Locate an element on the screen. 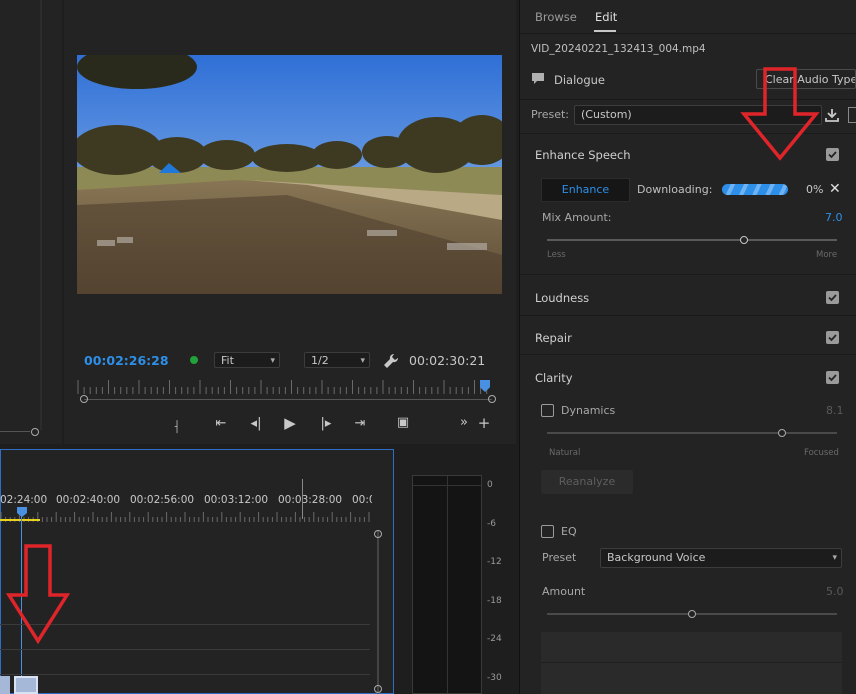  amount-value: 5.0 is located at coordinates (835, 591).